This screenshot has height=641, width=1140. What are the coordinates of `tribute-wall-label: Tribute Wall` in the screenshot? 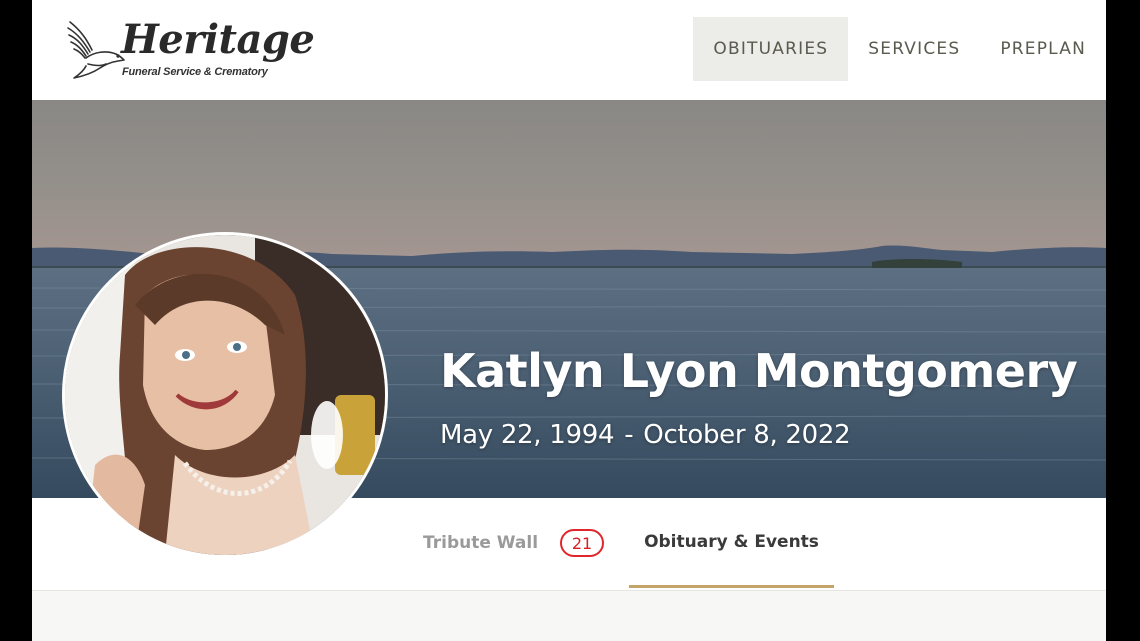 It's located at (481, 543).